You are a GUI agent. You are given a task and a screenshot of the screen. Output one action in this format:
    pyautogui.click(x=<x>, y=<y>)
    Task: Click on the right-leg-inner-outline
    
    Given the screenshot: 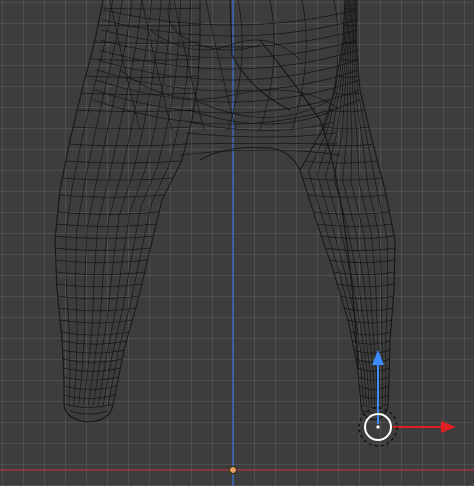 What is the action you would take?
    pyautogui.click(x=330, y=203)
    